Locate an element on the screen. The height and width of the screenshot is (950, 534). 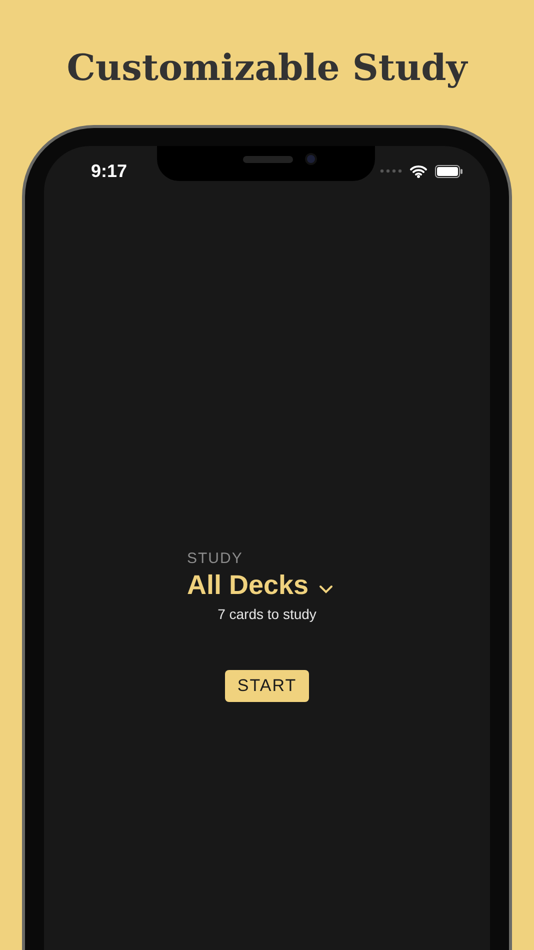
deck-picker: All Decks is located at coordinates (260, 585).